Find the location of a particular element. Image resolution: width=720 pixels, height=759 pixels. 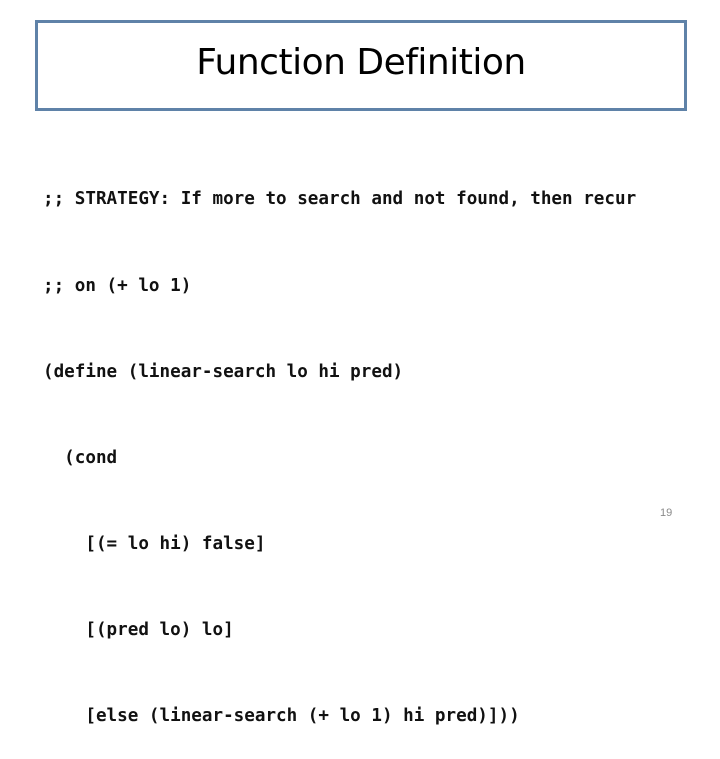

code-line-clause-equal: [(= lo hi) false] is located at coordinates (154, 543).